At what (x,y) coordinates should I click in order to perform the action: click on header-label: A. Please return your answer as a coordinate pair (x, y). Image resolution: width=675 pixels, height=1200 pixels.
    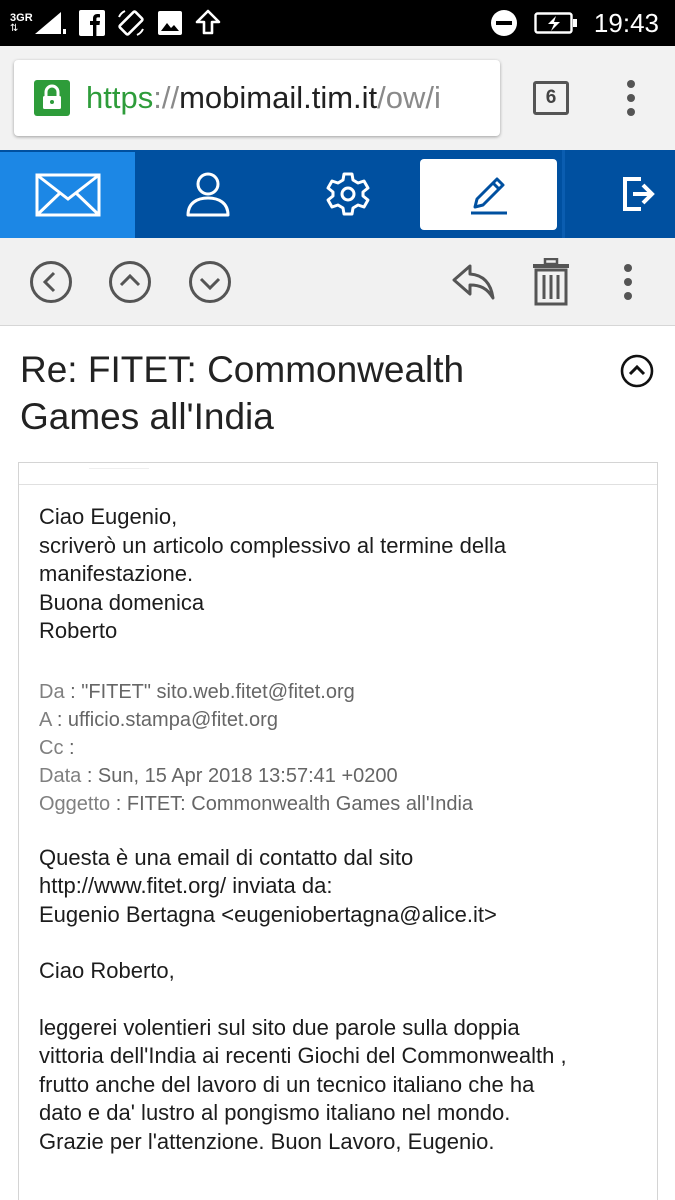
    Looking at the image, I should click on (45, 719).